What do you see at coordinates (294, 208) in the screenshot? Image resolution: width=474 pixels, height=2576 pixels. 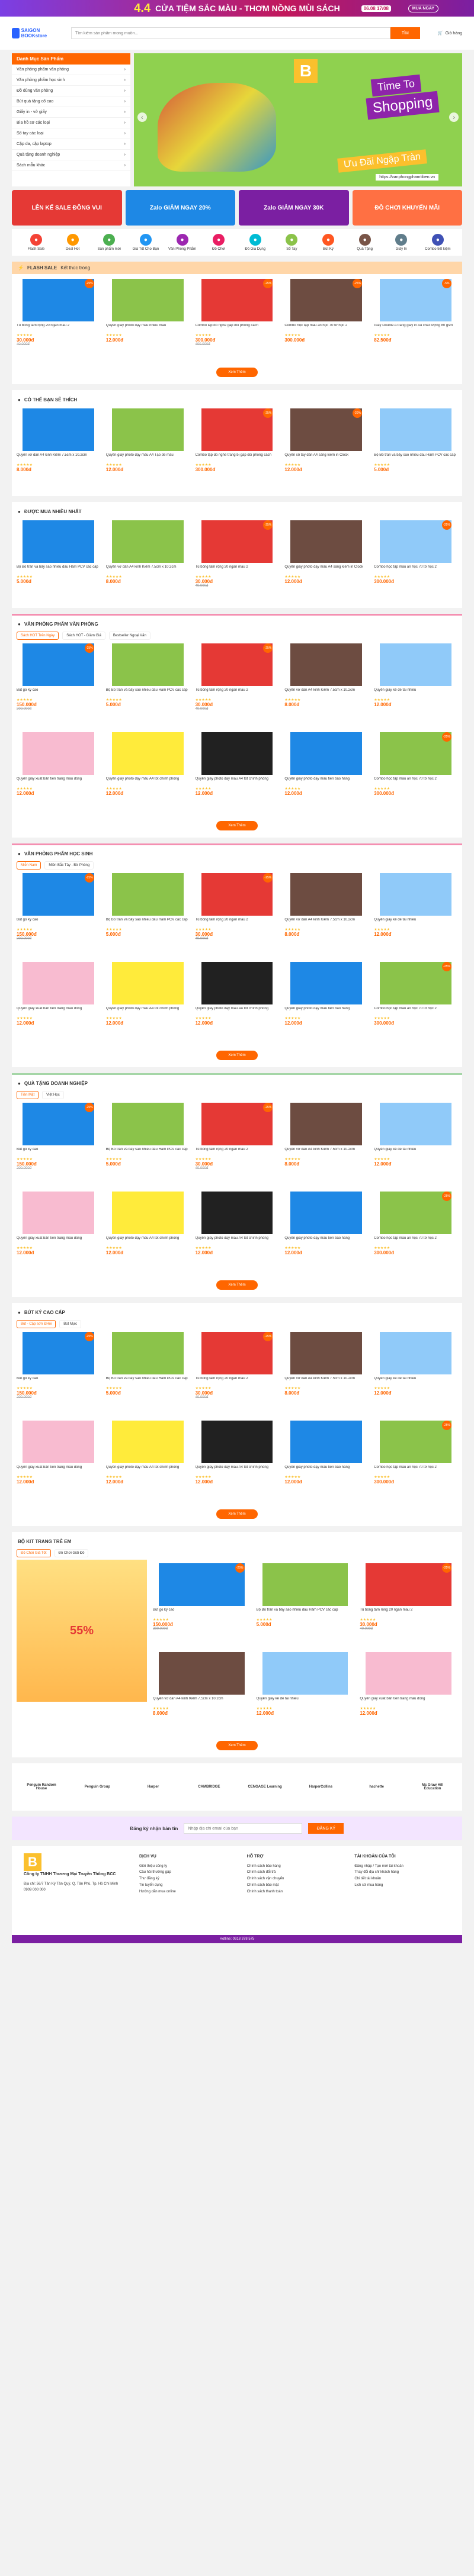 I see `promo-banner: Zalo GIẢM NGAY 30K` at bounding box center [294, 208].